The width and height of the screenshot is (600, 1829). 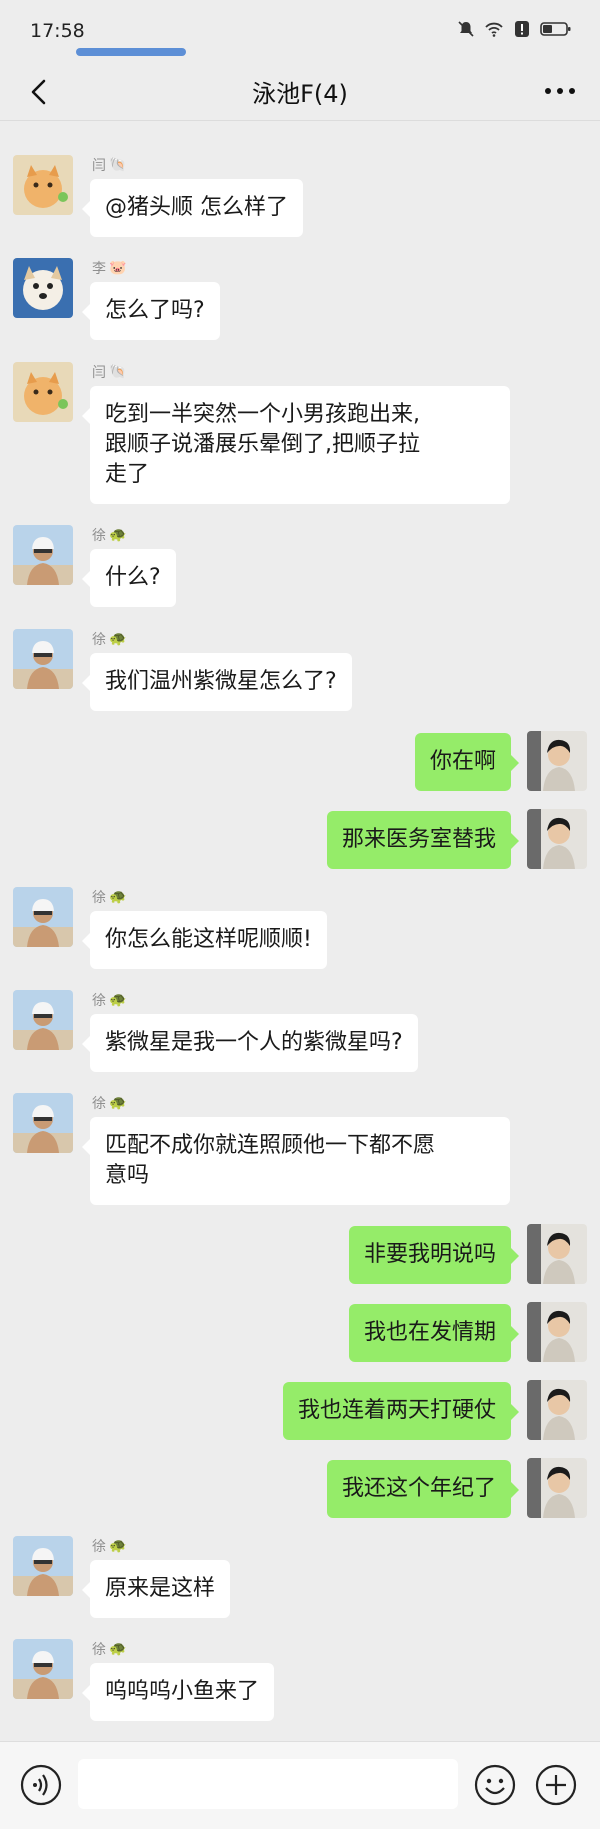 I want to click on voice-input-icon, so click(x=41, y=1785).